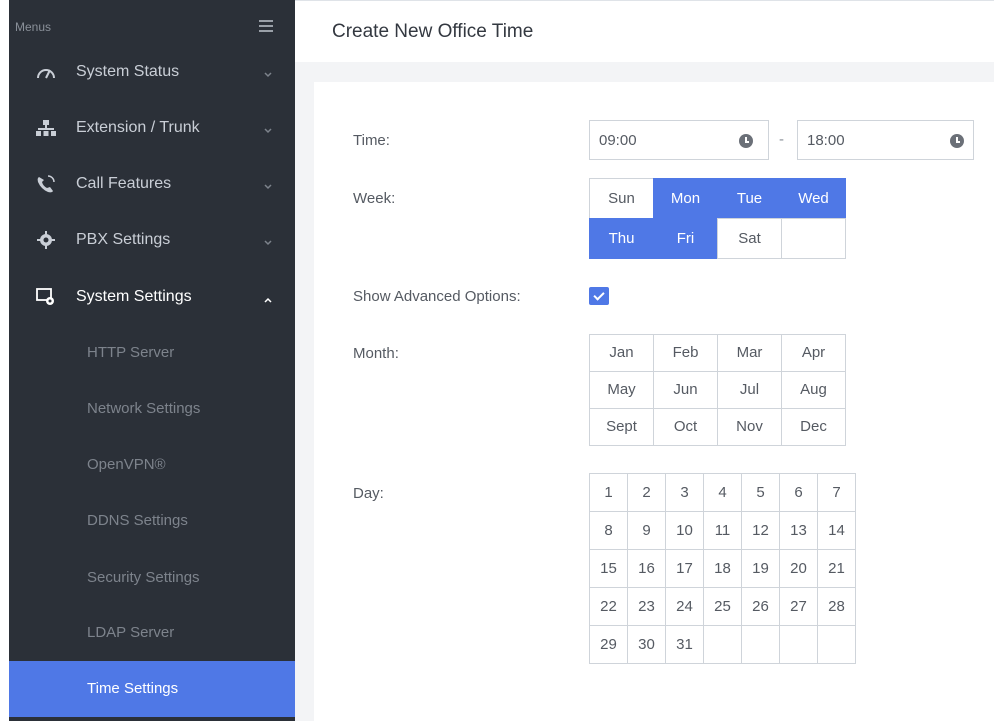  I want to click on day-option: 8, so click(608, 530).